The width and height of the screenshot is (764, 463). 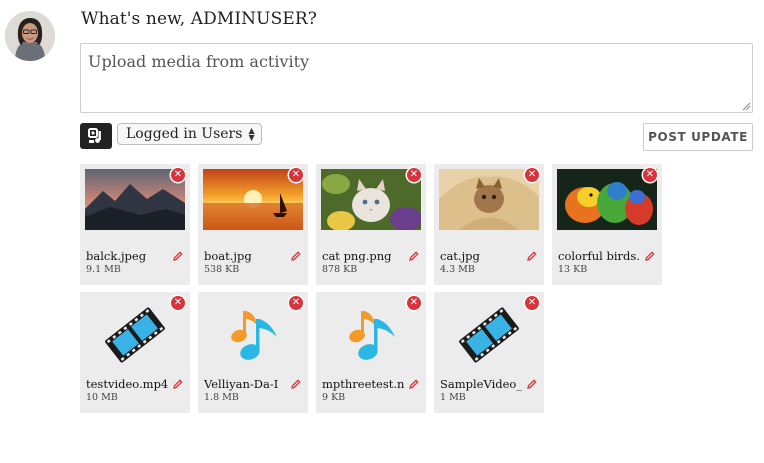 What do you see at coordinates (228, 256) in the screenshot?
I see `media-filename: boat.jpg` at bounding box center [228, 256].